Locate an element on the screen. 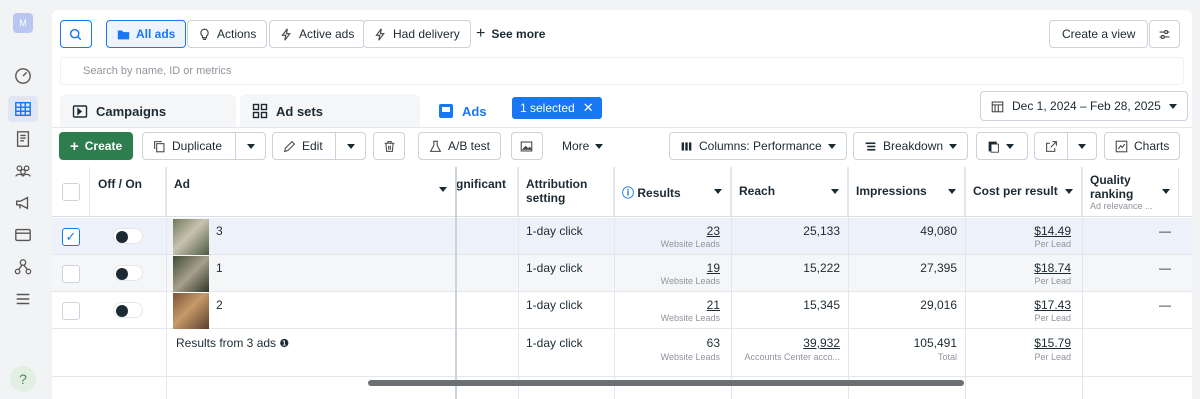 This screenshot has width=1200, height=399. filter-active-ads: Active ads is located at coordinates (317, 34).